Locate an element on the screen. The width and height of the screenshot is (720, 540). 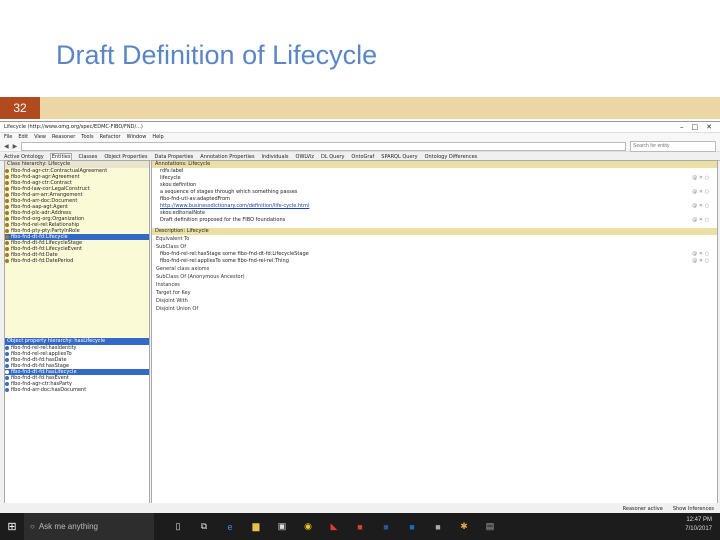
toolbar: ◀ ▶ is located at coordinates (360, 146).